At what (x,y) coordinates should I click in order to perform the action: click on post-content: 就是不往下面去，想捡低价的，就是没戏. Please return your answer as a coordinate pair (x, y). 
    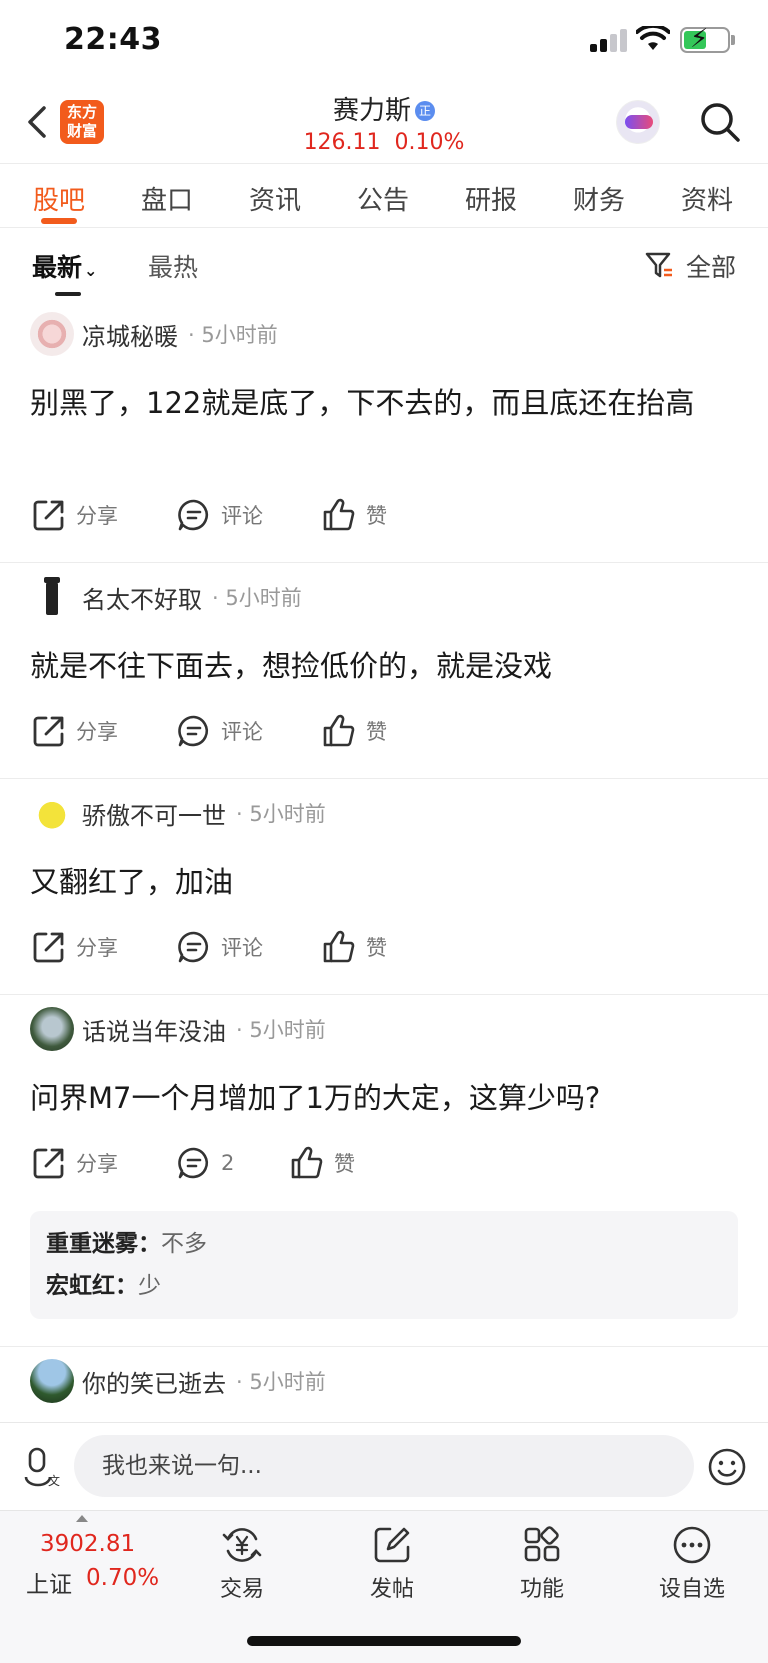
    Looking at the image, I should click on (385, 666).